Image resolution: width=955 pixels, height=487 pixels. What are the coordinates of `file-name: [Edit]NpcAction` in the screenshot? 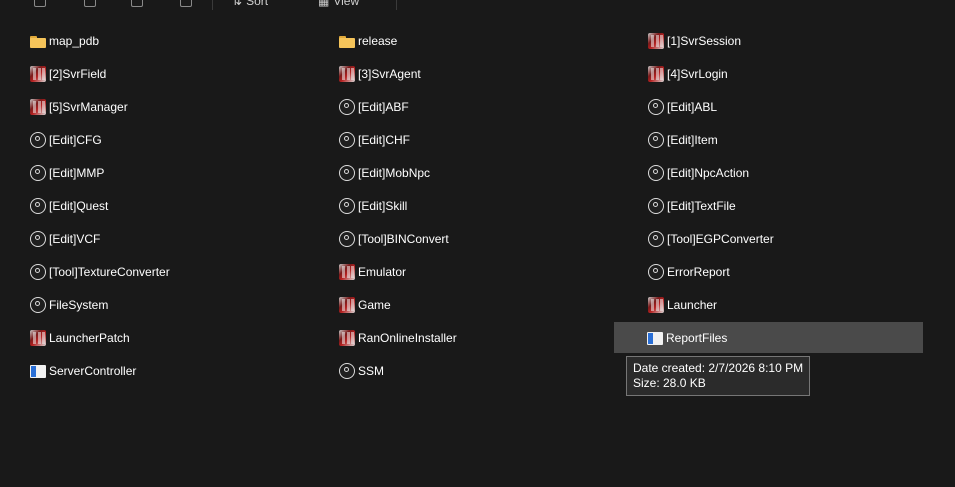 It's located at (708, 172).